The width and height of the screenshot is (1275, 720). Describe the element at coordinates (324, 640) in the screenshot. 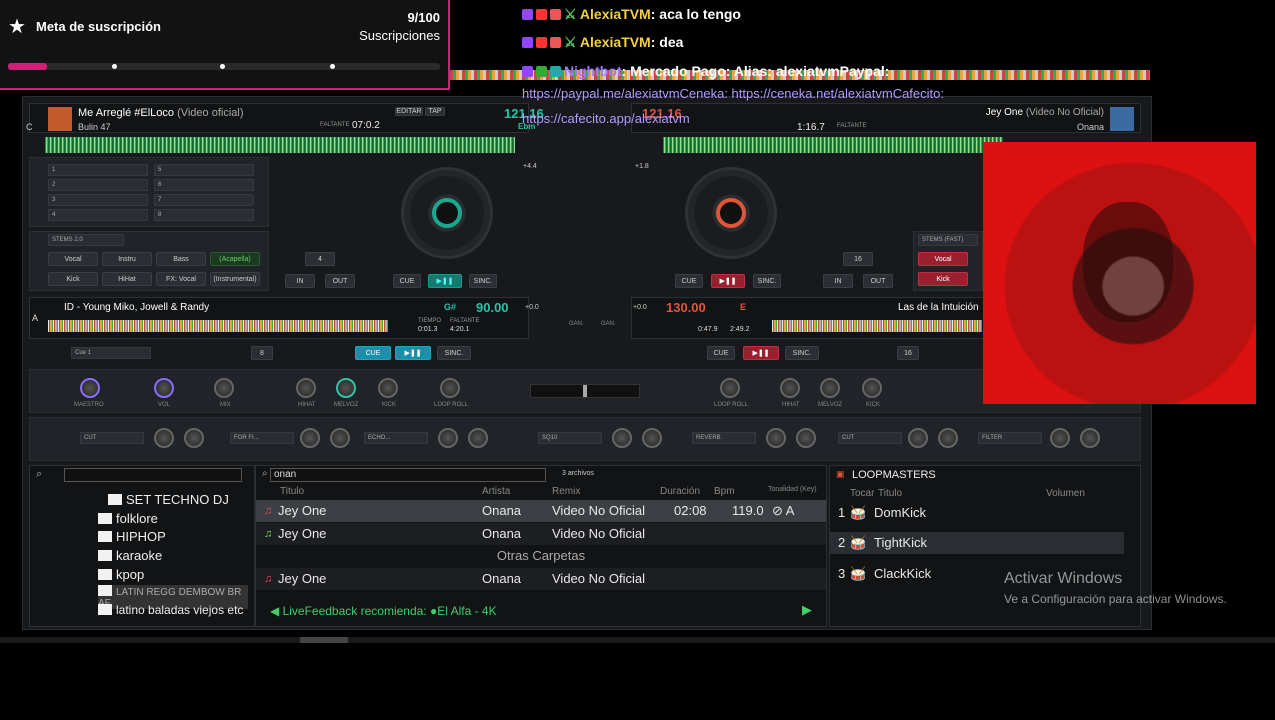

I see `scrollbar-thumb` at that location.